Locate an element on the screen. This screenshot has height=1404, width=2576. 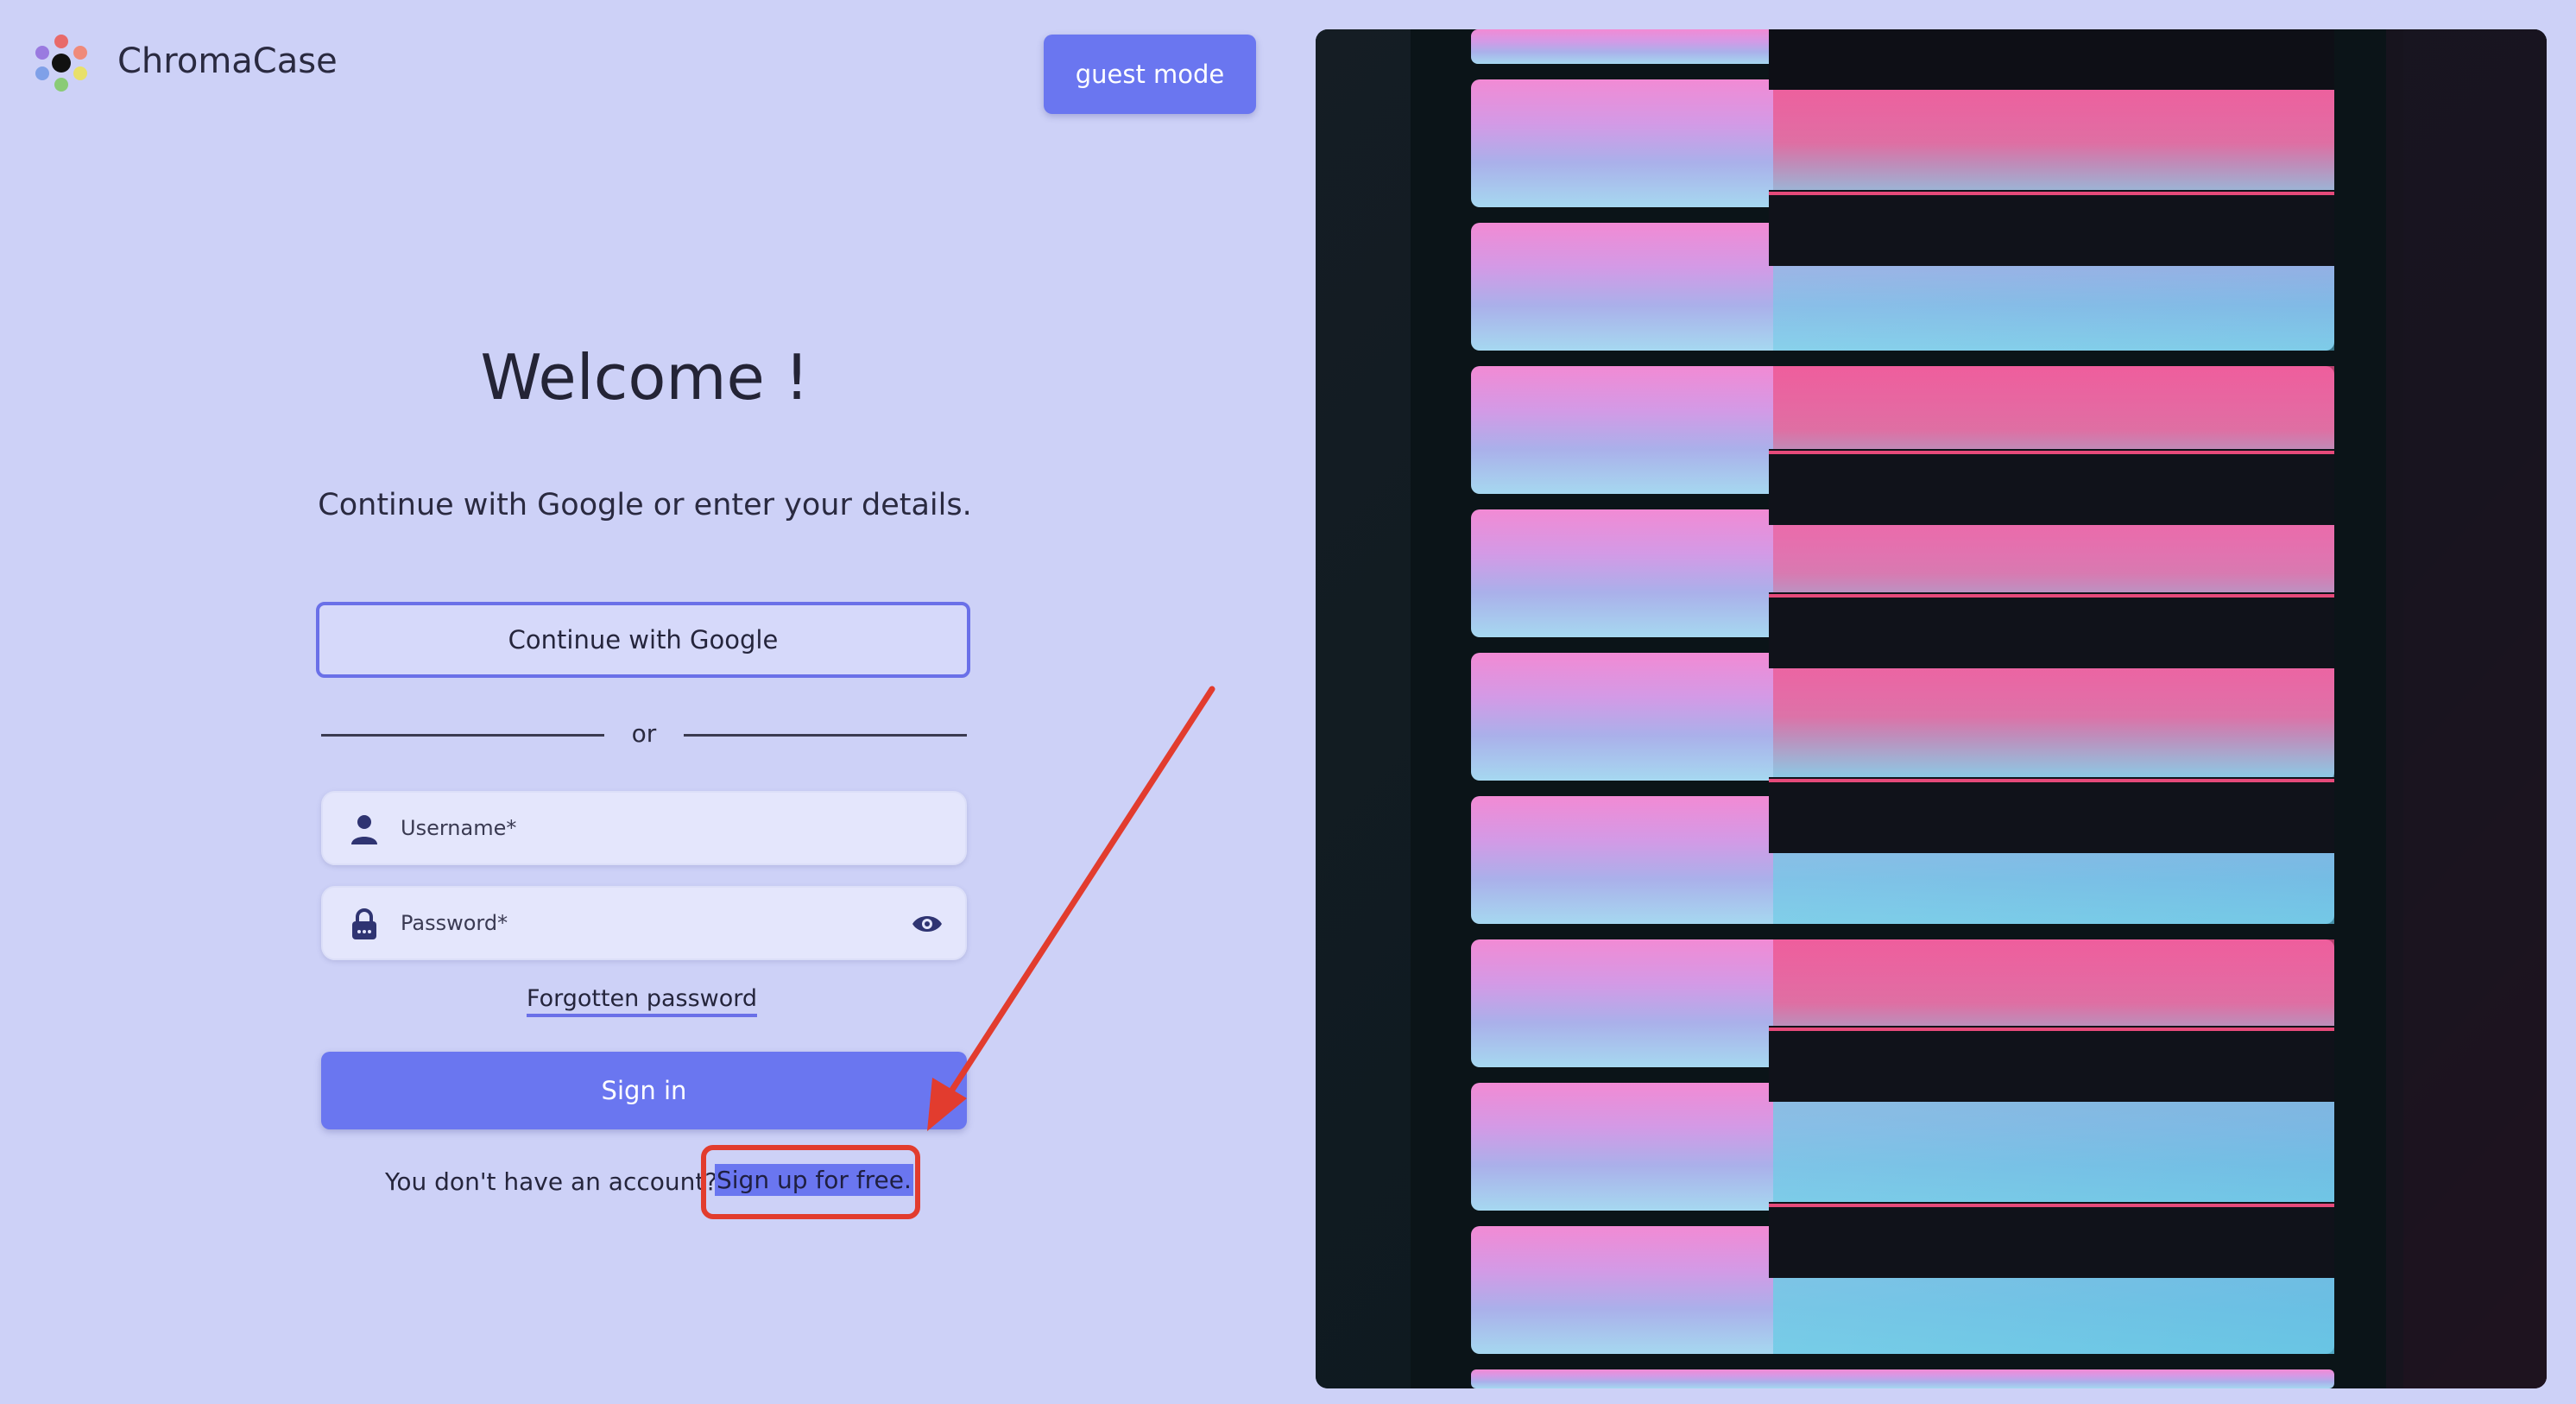
user-icon is located at coordinates (364, 829).